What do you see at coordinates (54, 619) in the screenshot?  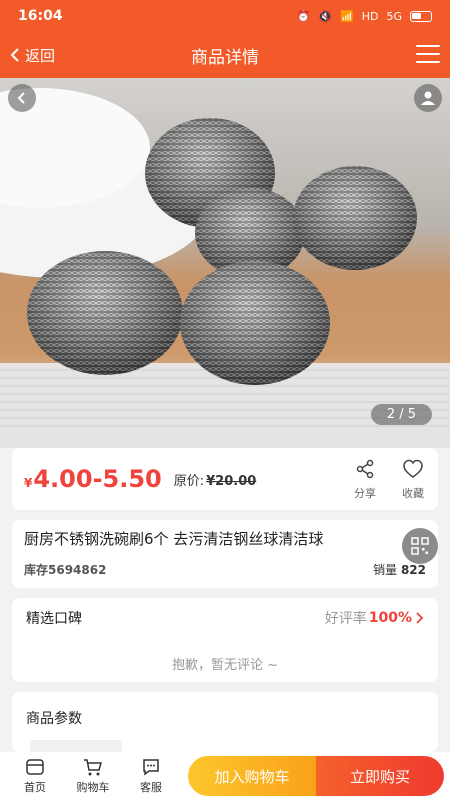 I see `reviews-title: 精选口碑` at bounding box center [54, 619].